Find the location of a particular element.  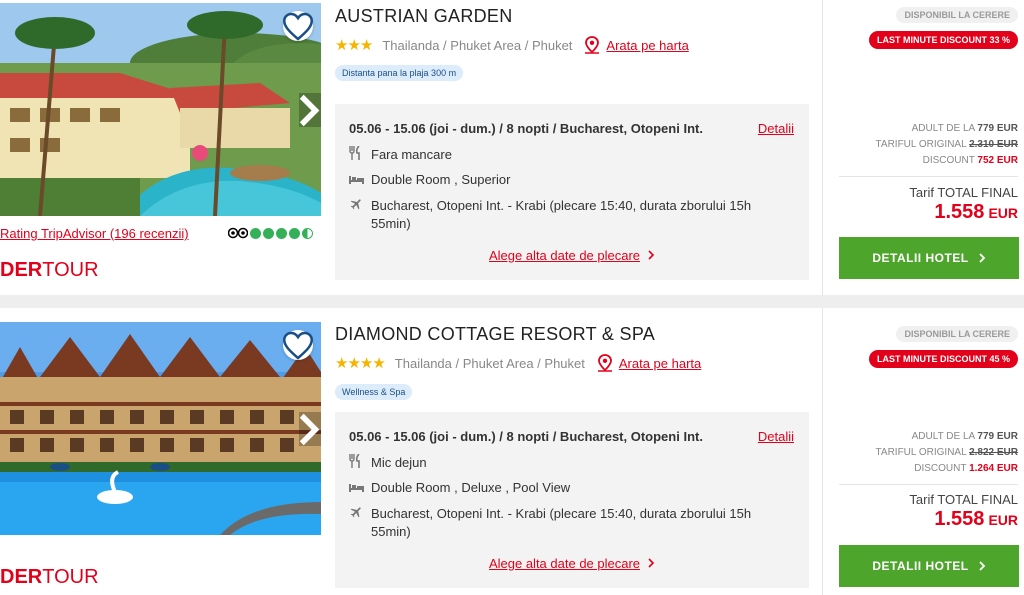

meal-text: Mic dejun is located at coordinates (399, 462).